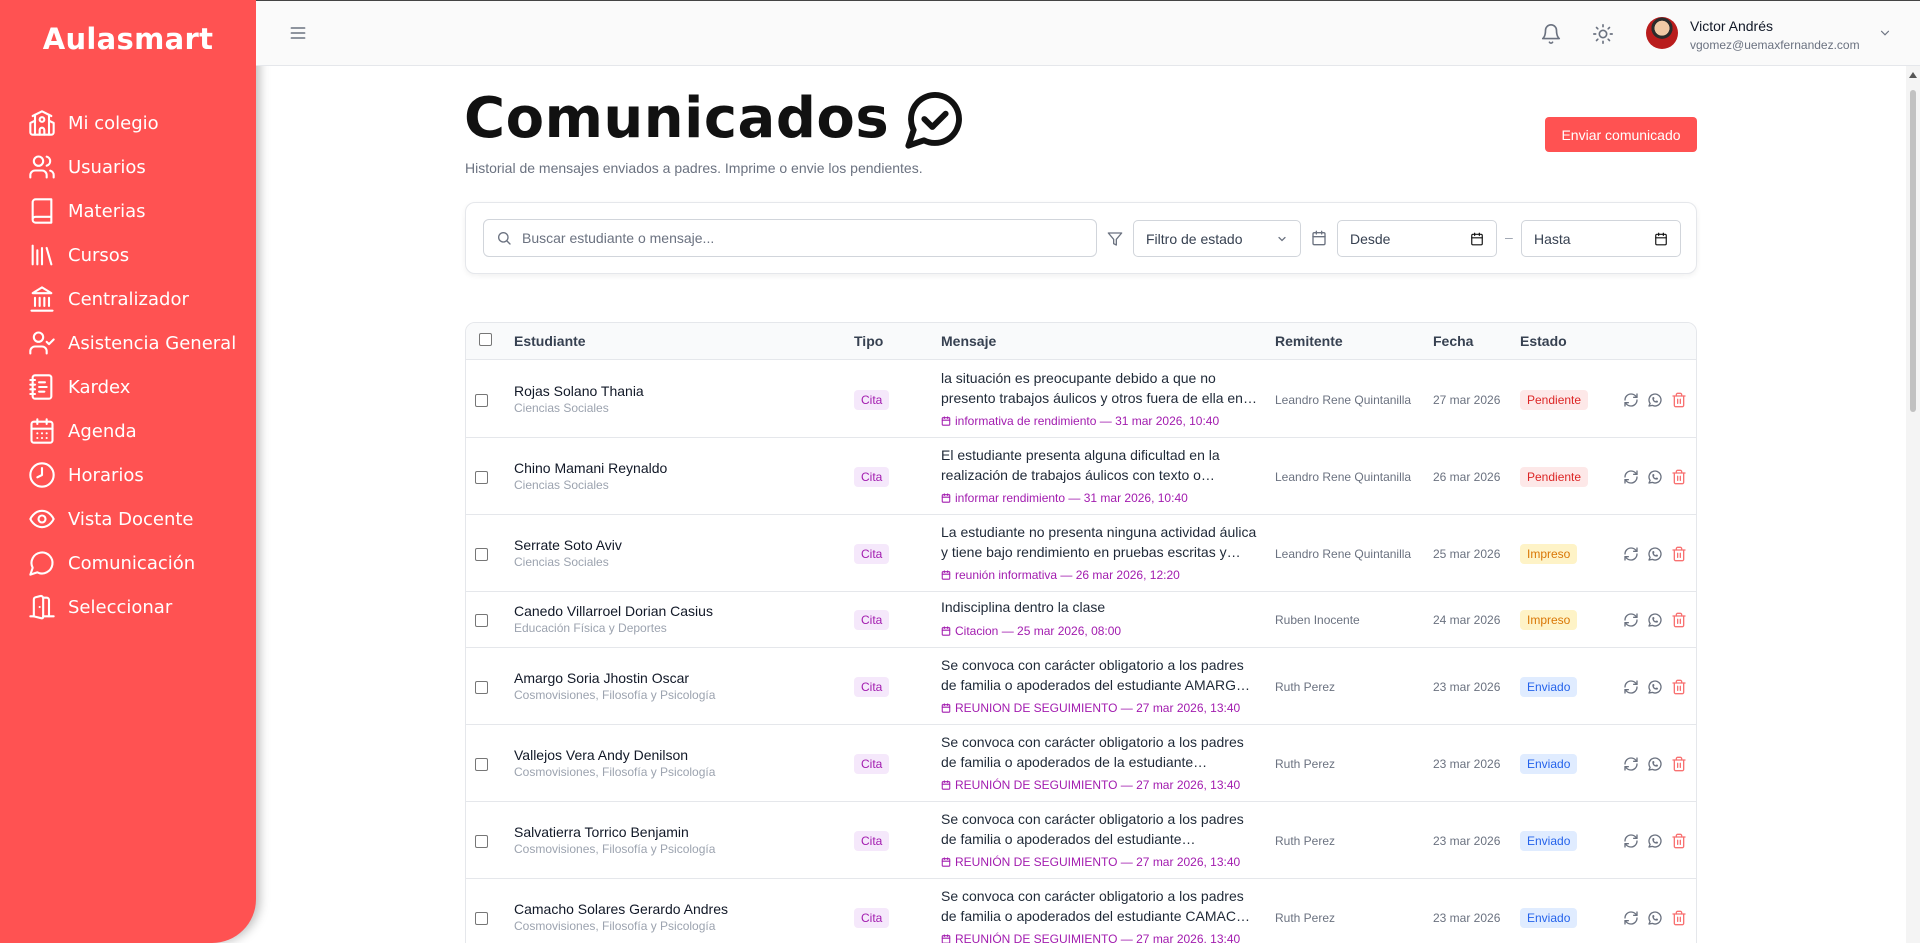 The height and width of the screenshot is (943, 1920). What do you see at coordinates (550, 341) in the screenshot?
I see `header-estudiante: Estudiante` at bounding box center [550, 341].